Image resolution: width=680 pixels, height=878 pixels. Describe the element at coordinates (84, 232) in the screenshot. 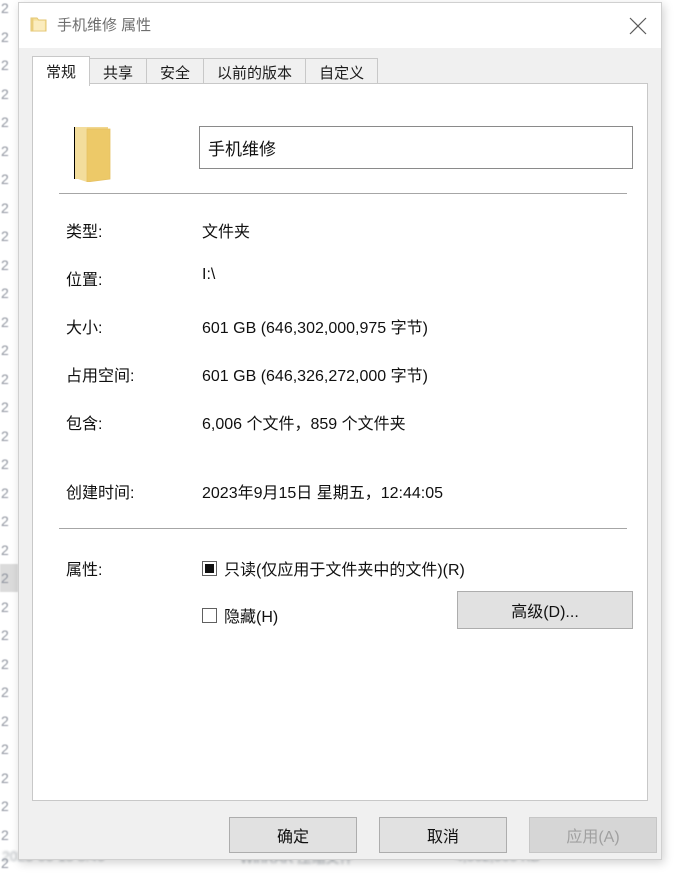

I see `label-type: 类型:` at that location.